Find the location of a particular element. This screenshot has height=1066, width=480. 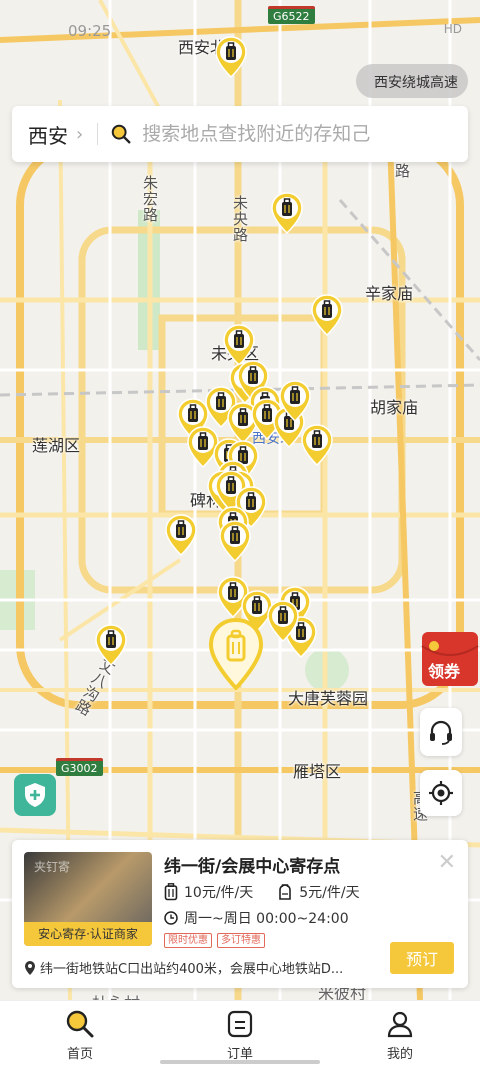

locate-icon is located at coordinates (441, 793).